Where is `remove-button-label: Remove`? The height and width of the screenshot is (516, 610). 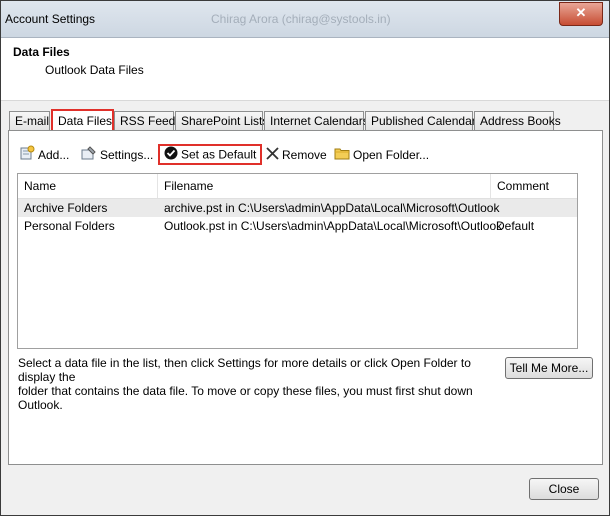 remove-button-label: Remove is located at coordinates (304, 155).